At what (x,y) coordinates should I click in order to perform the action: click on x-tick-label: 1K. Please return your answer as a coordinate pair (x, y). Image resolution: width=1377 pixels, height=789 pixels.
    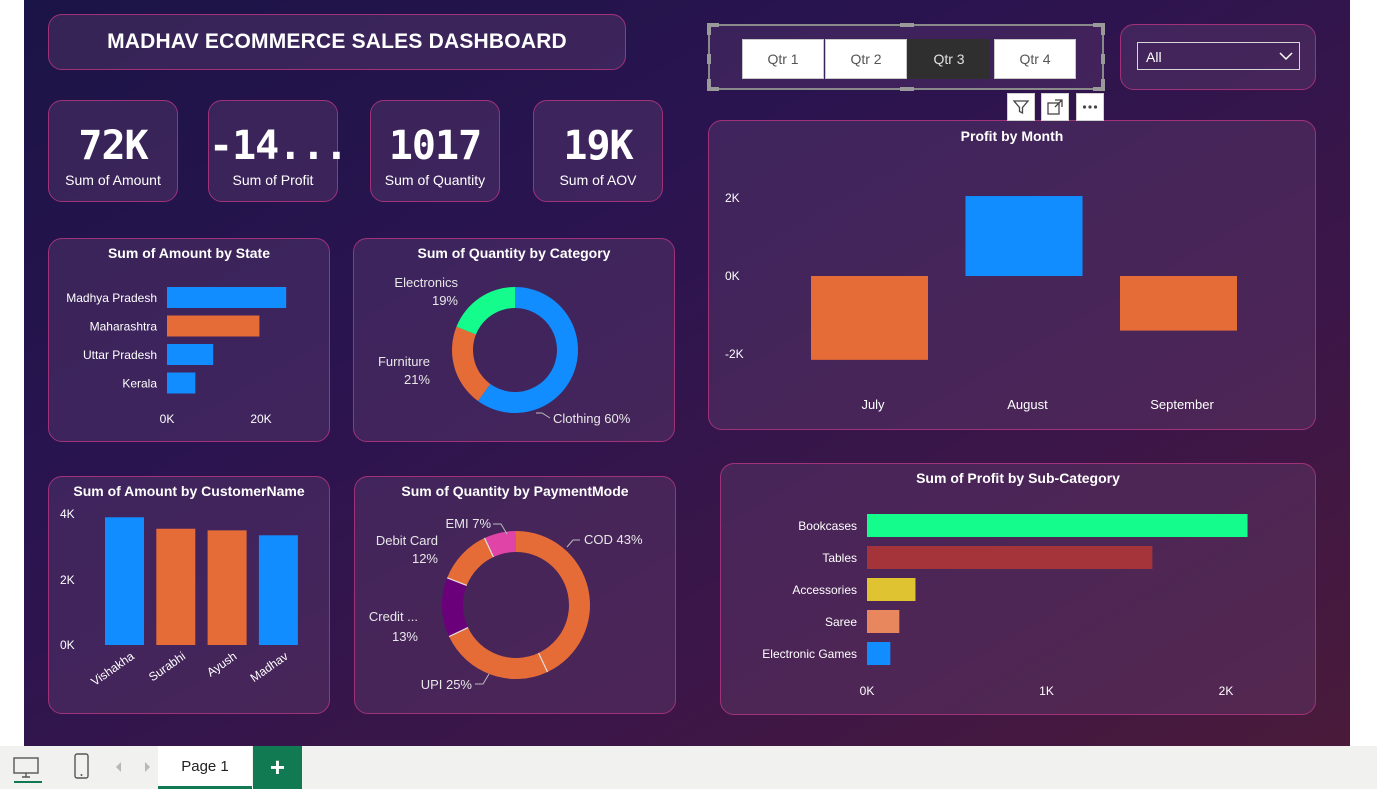
    Looking at the image, I should click on (1046, 691).